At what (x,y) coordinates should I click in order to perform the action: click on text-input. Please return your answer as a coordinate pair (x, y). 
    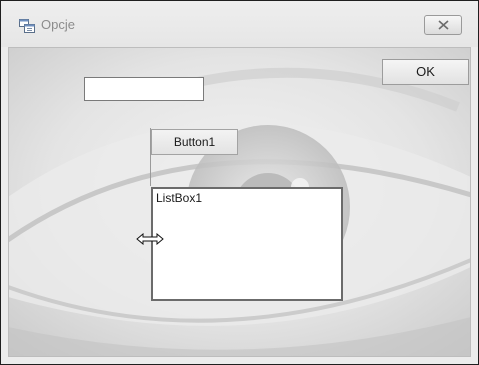
    Looking at the image, I should click on (144, 89).